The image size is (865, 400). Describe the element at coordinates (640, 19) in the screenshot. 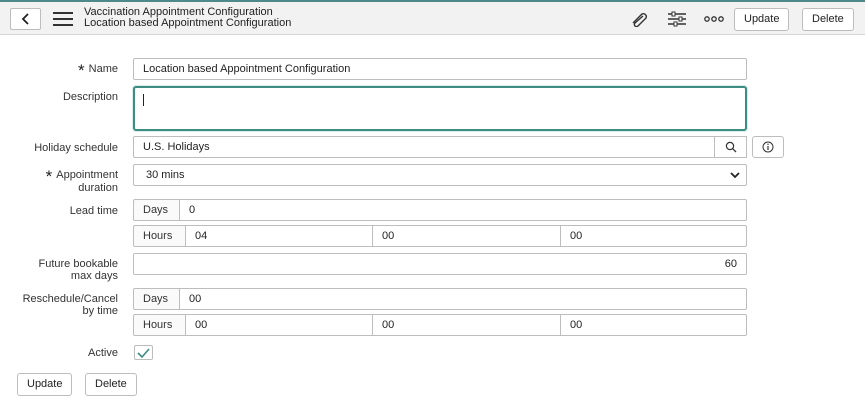

I see `paperclip-icon` at that location.